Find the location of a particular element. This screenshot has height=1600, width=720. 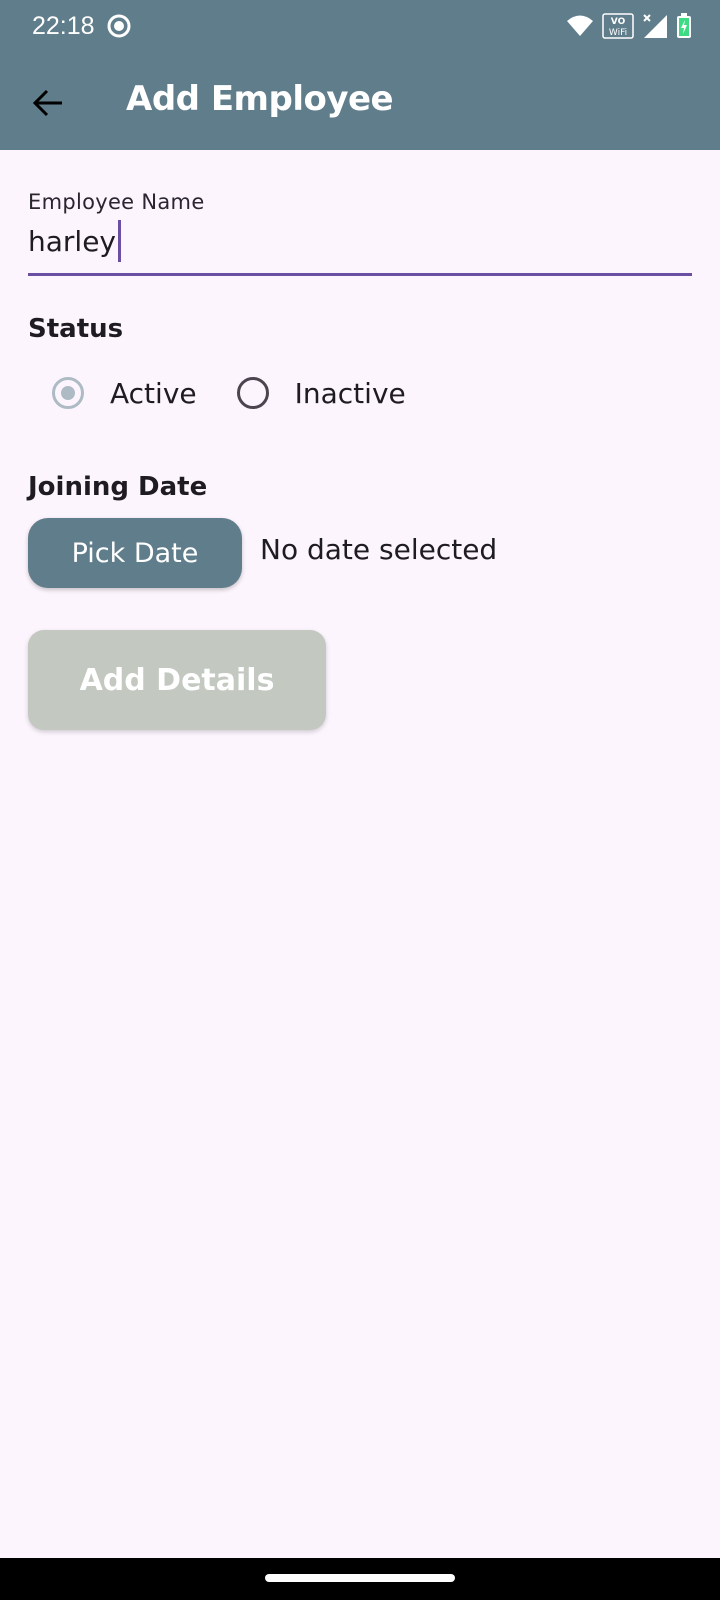

radio-inactive: Inactive is located at coordinates (321, 393).